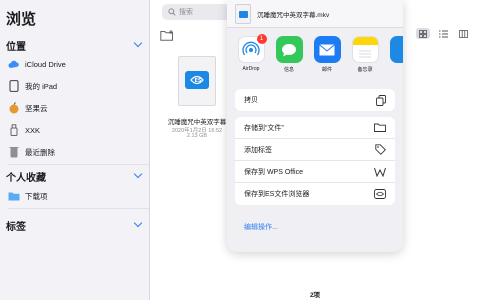  What do you see at coordinates (365, 49) in the screenshot?
I see `notes-icon` at bounding box center [365, 49].